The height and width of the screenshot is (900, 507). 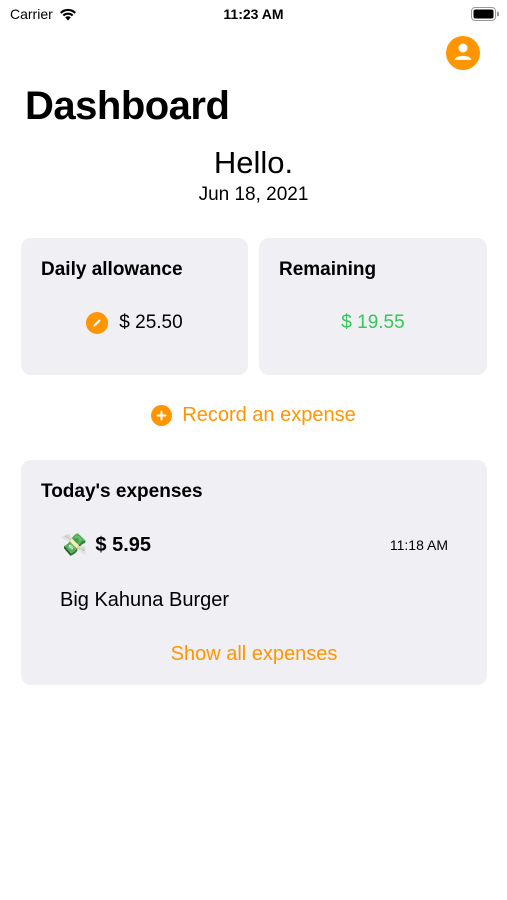 I want to click on expense-time: 11:18 AM, so click(x=418, y=545).